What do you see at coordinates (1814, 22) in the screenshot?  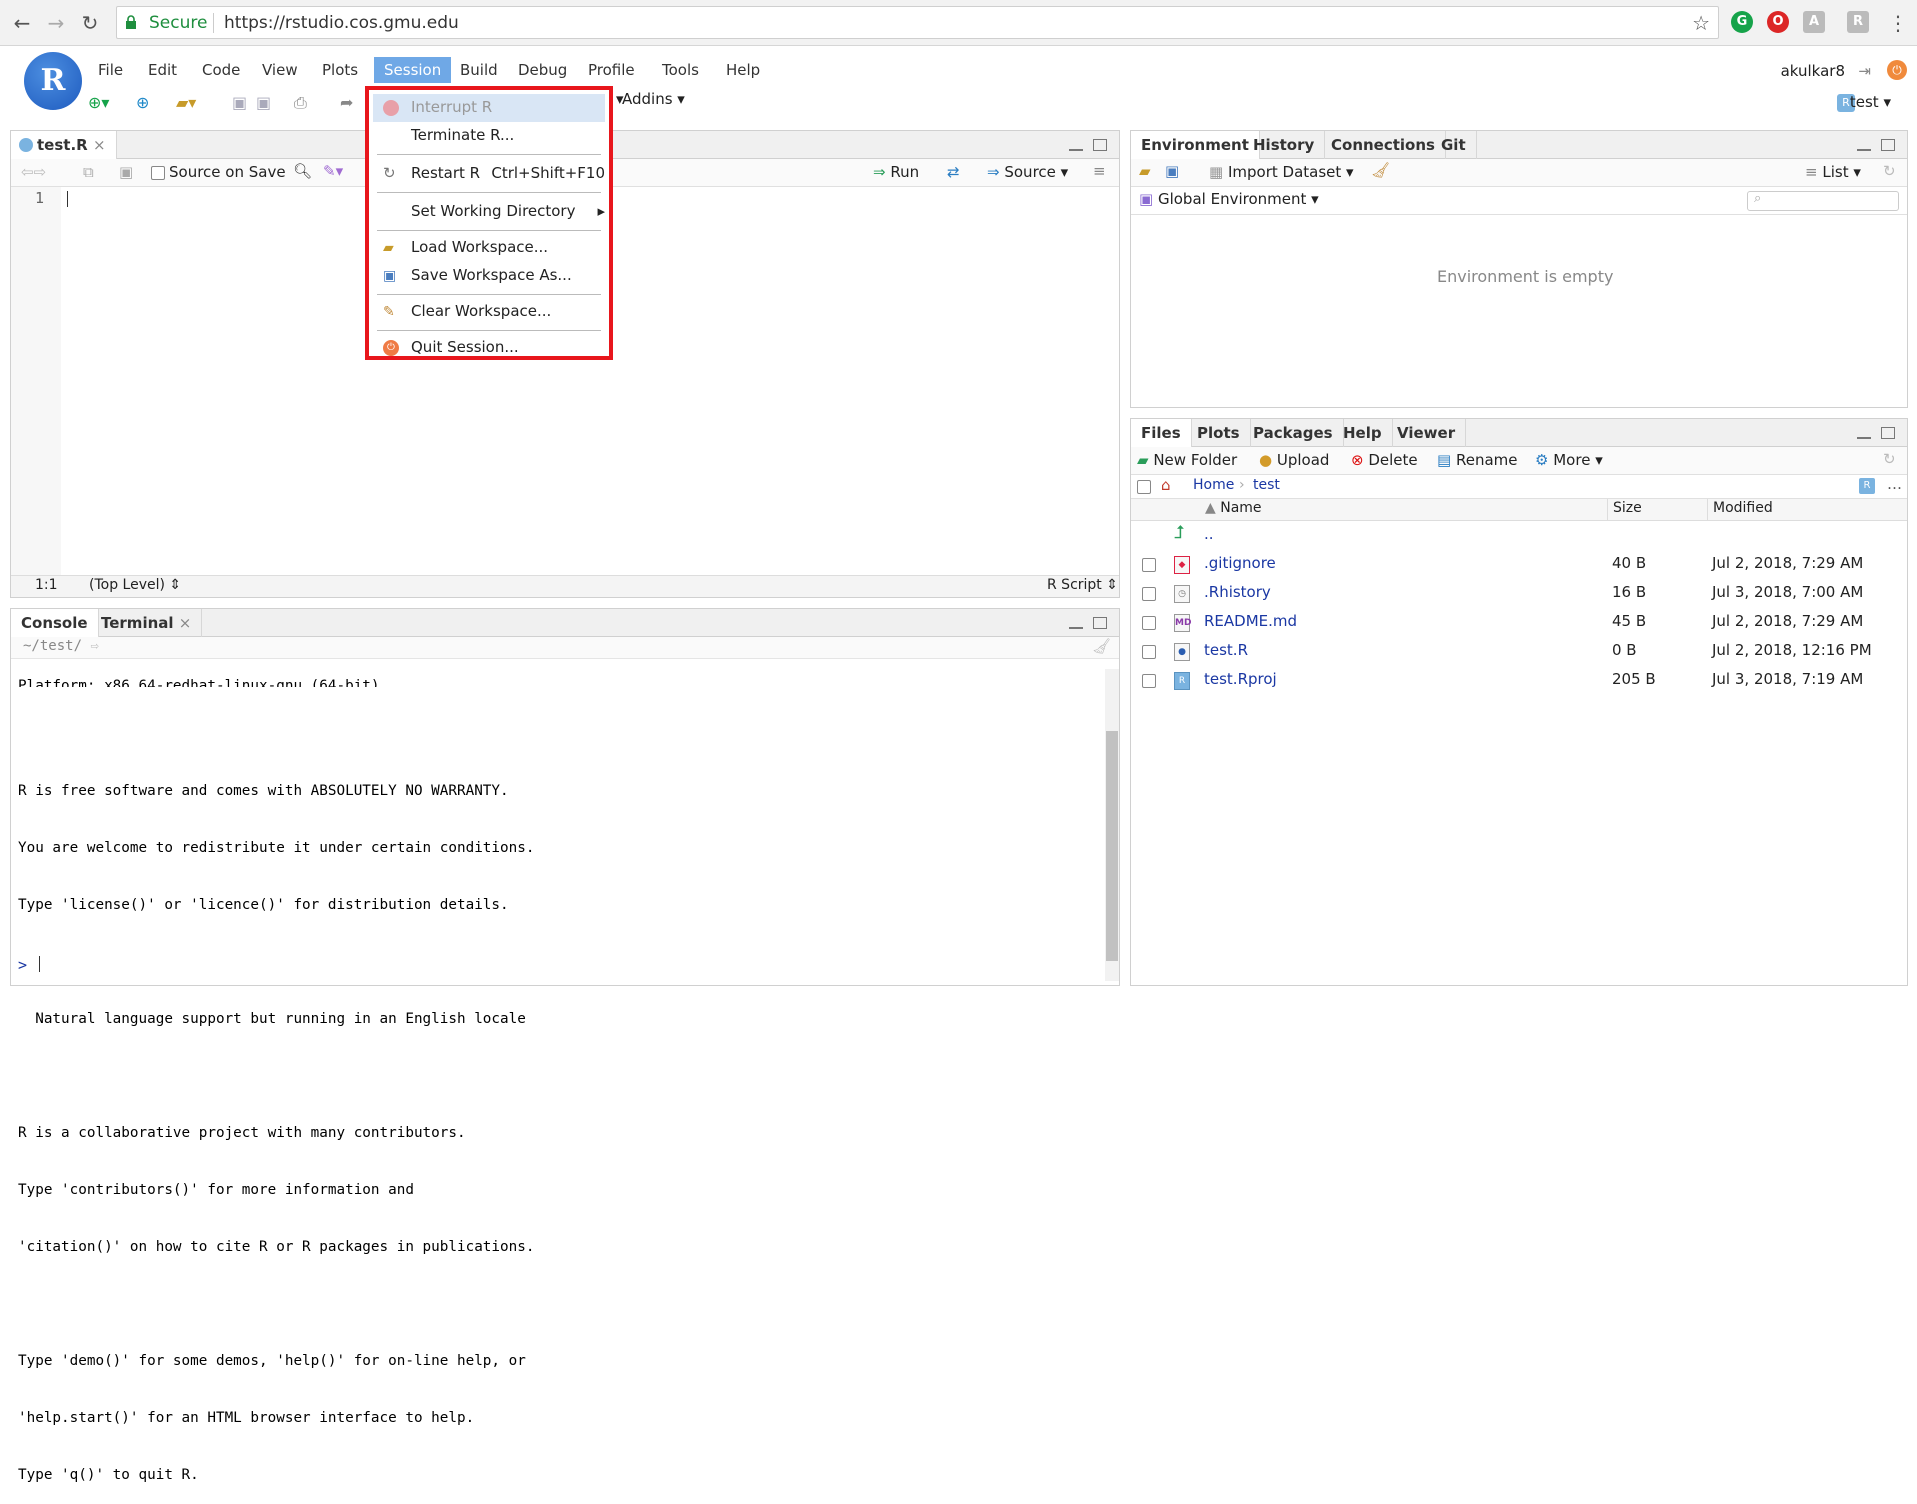 I see `pdf-ext-icon: A` at bounding box center [1814, 22].